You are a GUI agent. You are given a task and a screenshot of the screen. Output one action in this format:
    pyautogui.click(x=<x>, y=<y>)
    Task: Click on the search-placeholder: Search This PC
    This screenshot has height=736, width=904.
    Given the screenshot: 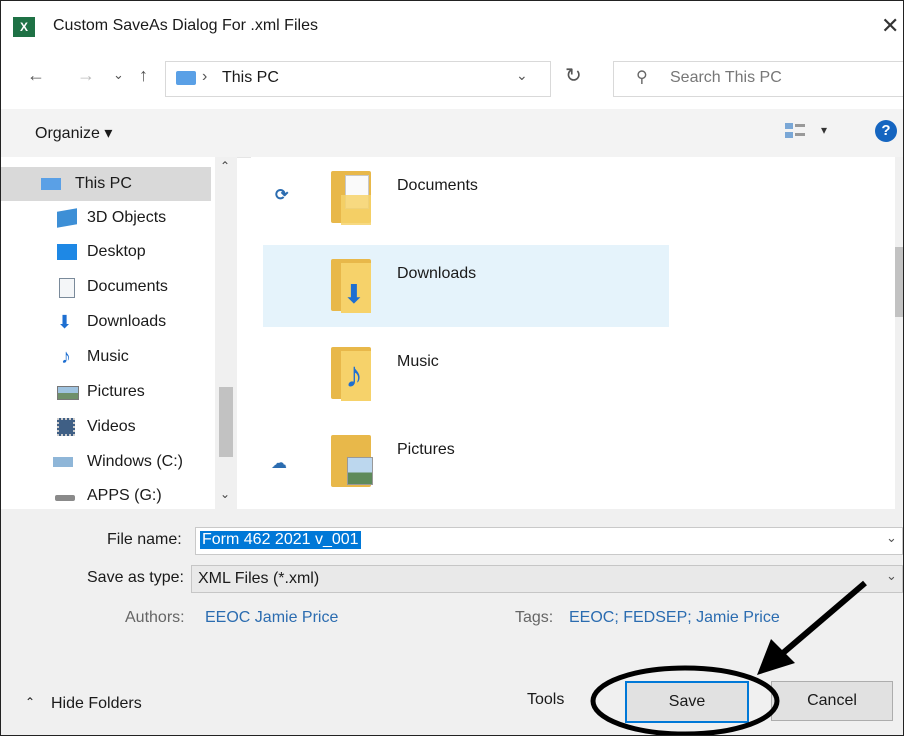 What is the action you would take?
    pyautogui.click(x=726, y=77)
    